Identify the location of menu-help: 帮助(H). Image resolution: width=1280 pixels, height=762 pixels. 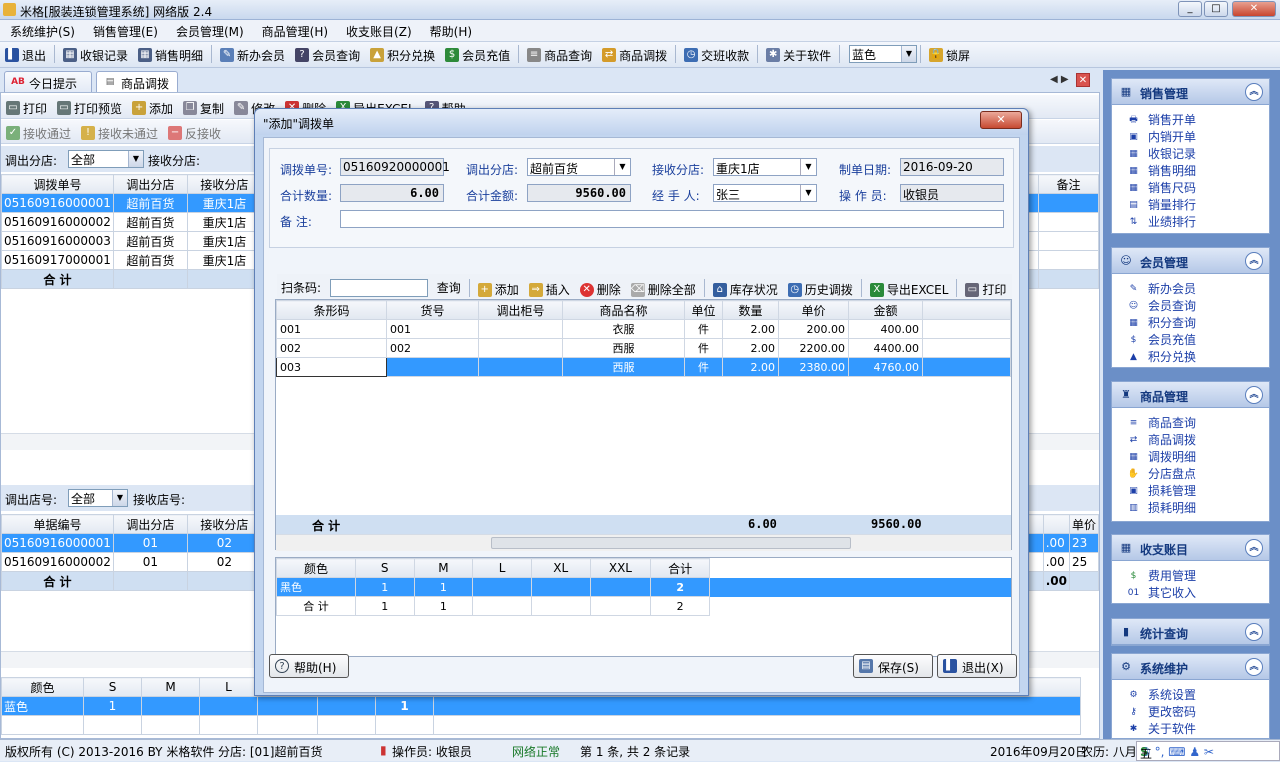
(450, 30).